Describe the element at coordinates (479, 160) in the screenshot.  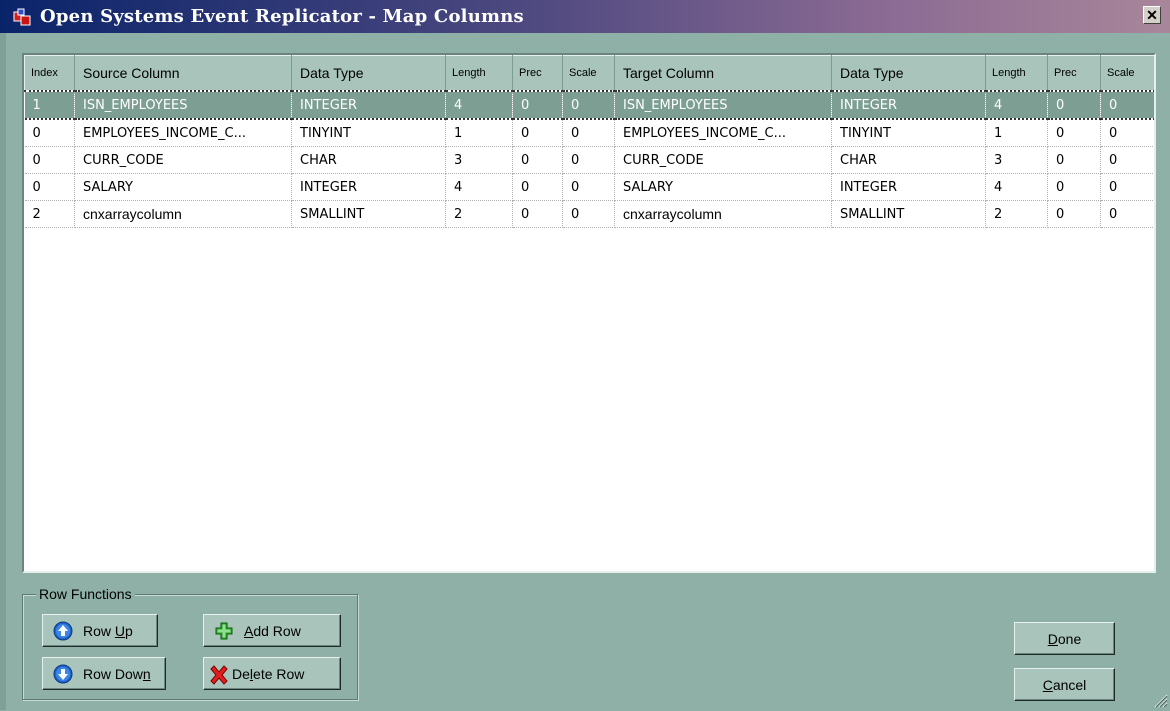
I see `cell-source-length: 3` at that location.